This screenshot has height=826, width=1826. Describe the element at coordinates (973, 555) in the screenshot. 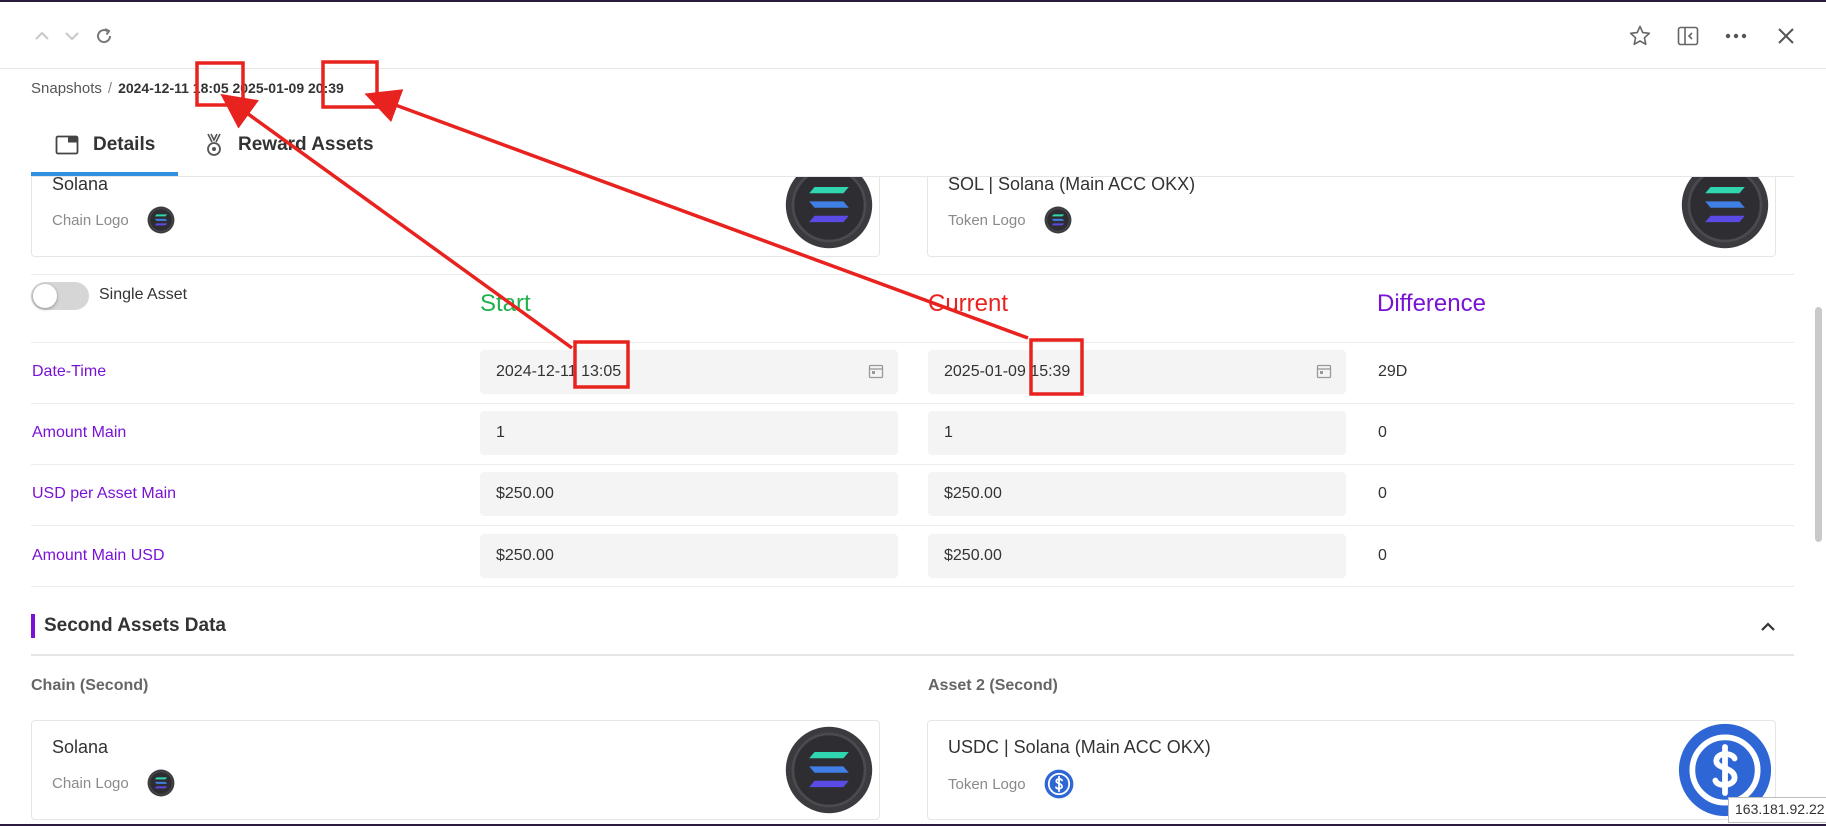

I see `current-amount-main-usd-value: $250.00` at that location.